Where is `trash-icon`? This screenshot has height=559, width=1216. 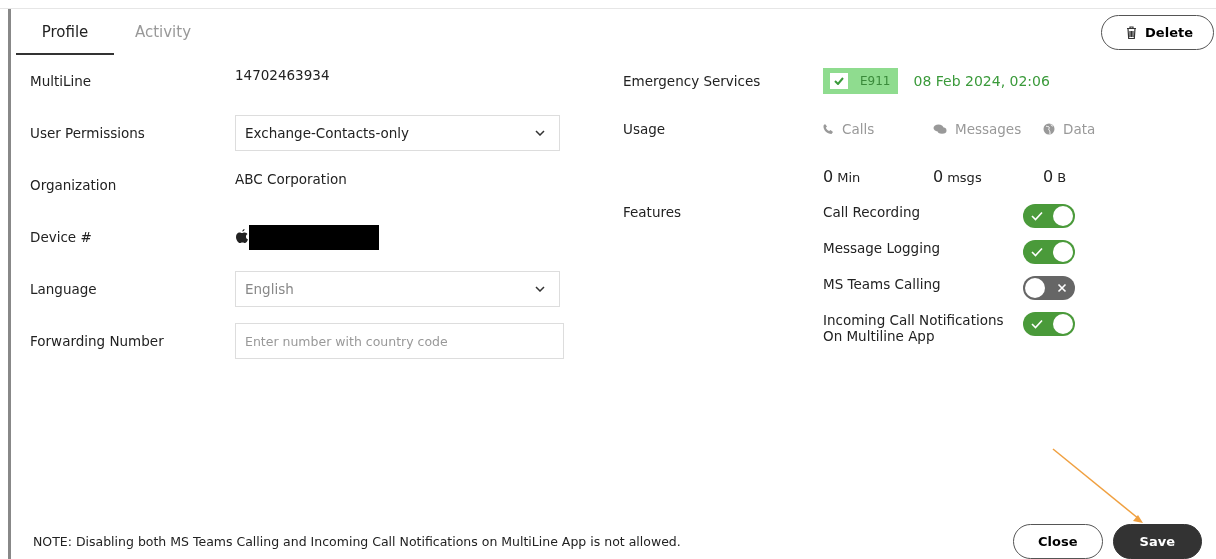
trash-icon is located at coordinates (1132, 32).